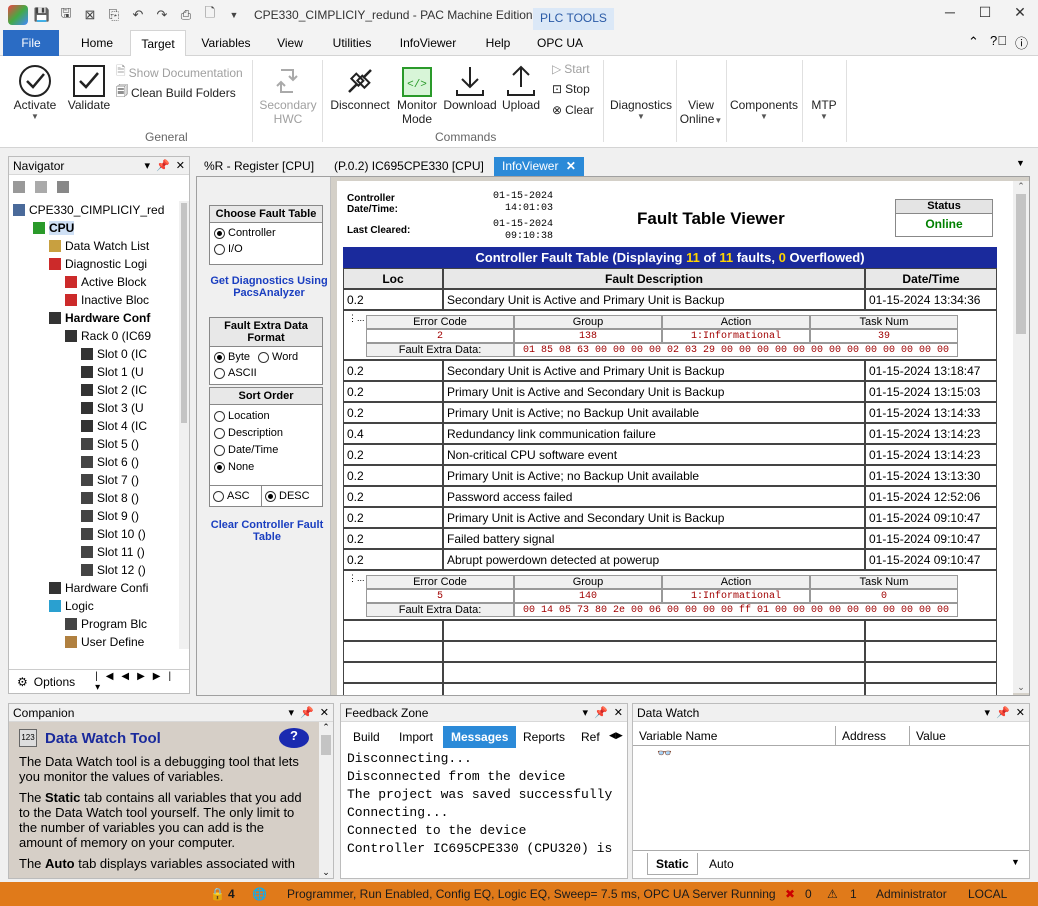 The width and height of the screenshot is (1038, 906). What do you see at coordinates (288, 92) in the screenshot?
I see `secondary-hwc-button: Secondary HWC` at bounding box center [288, 92].